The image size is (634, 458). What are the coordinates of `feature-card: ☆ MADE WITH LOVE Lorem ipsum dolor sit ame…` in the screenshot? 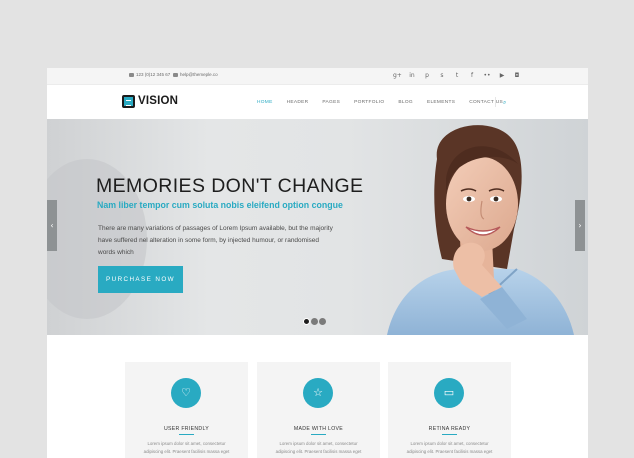 It's located at (318, 410).